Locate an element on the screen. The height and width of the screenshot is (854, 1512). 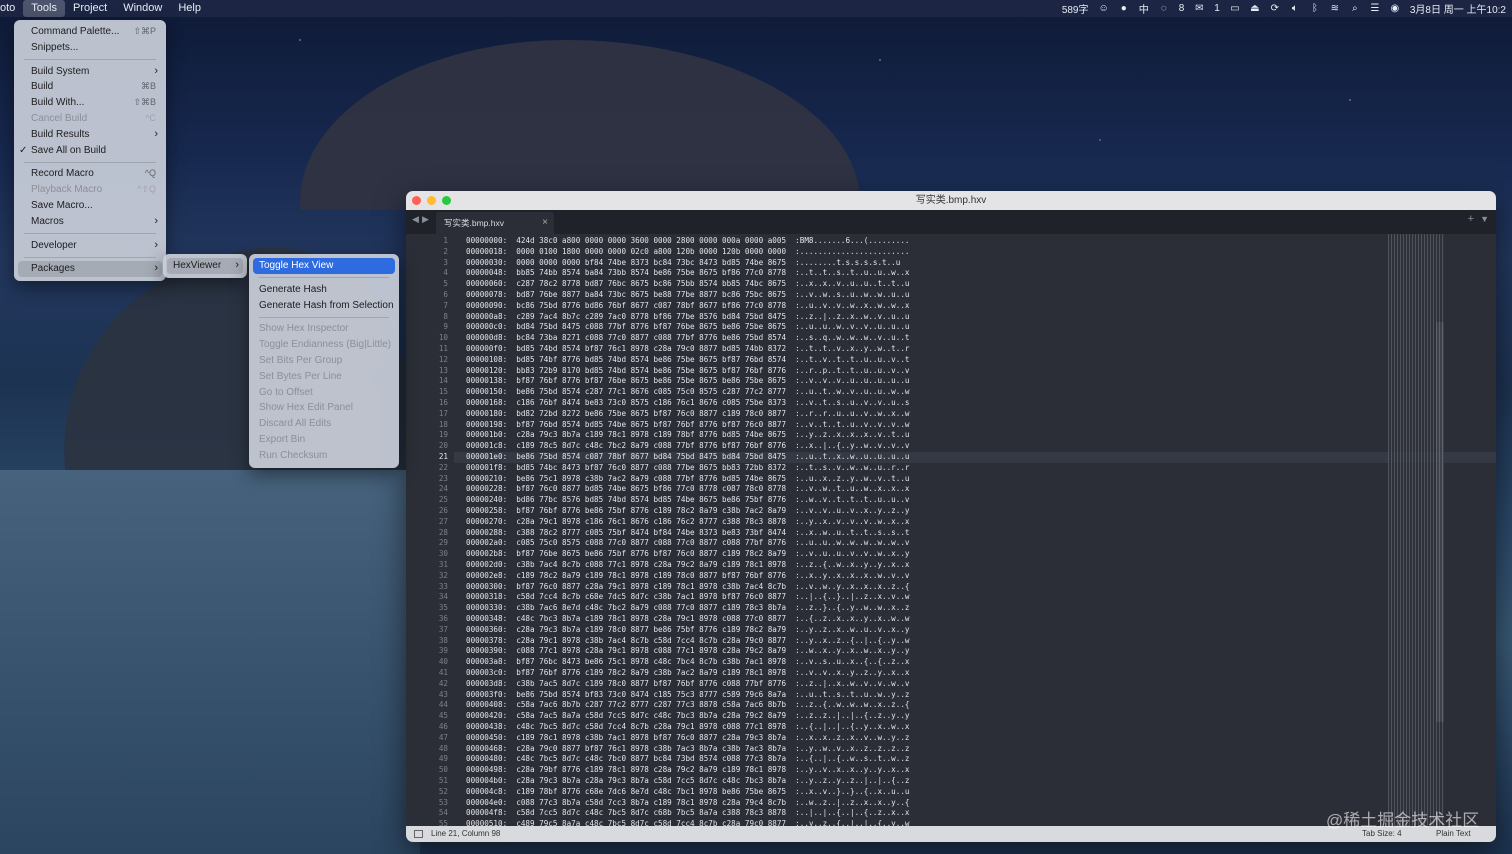
sidebar-toggle-icon is located at coordinates (418, 834).